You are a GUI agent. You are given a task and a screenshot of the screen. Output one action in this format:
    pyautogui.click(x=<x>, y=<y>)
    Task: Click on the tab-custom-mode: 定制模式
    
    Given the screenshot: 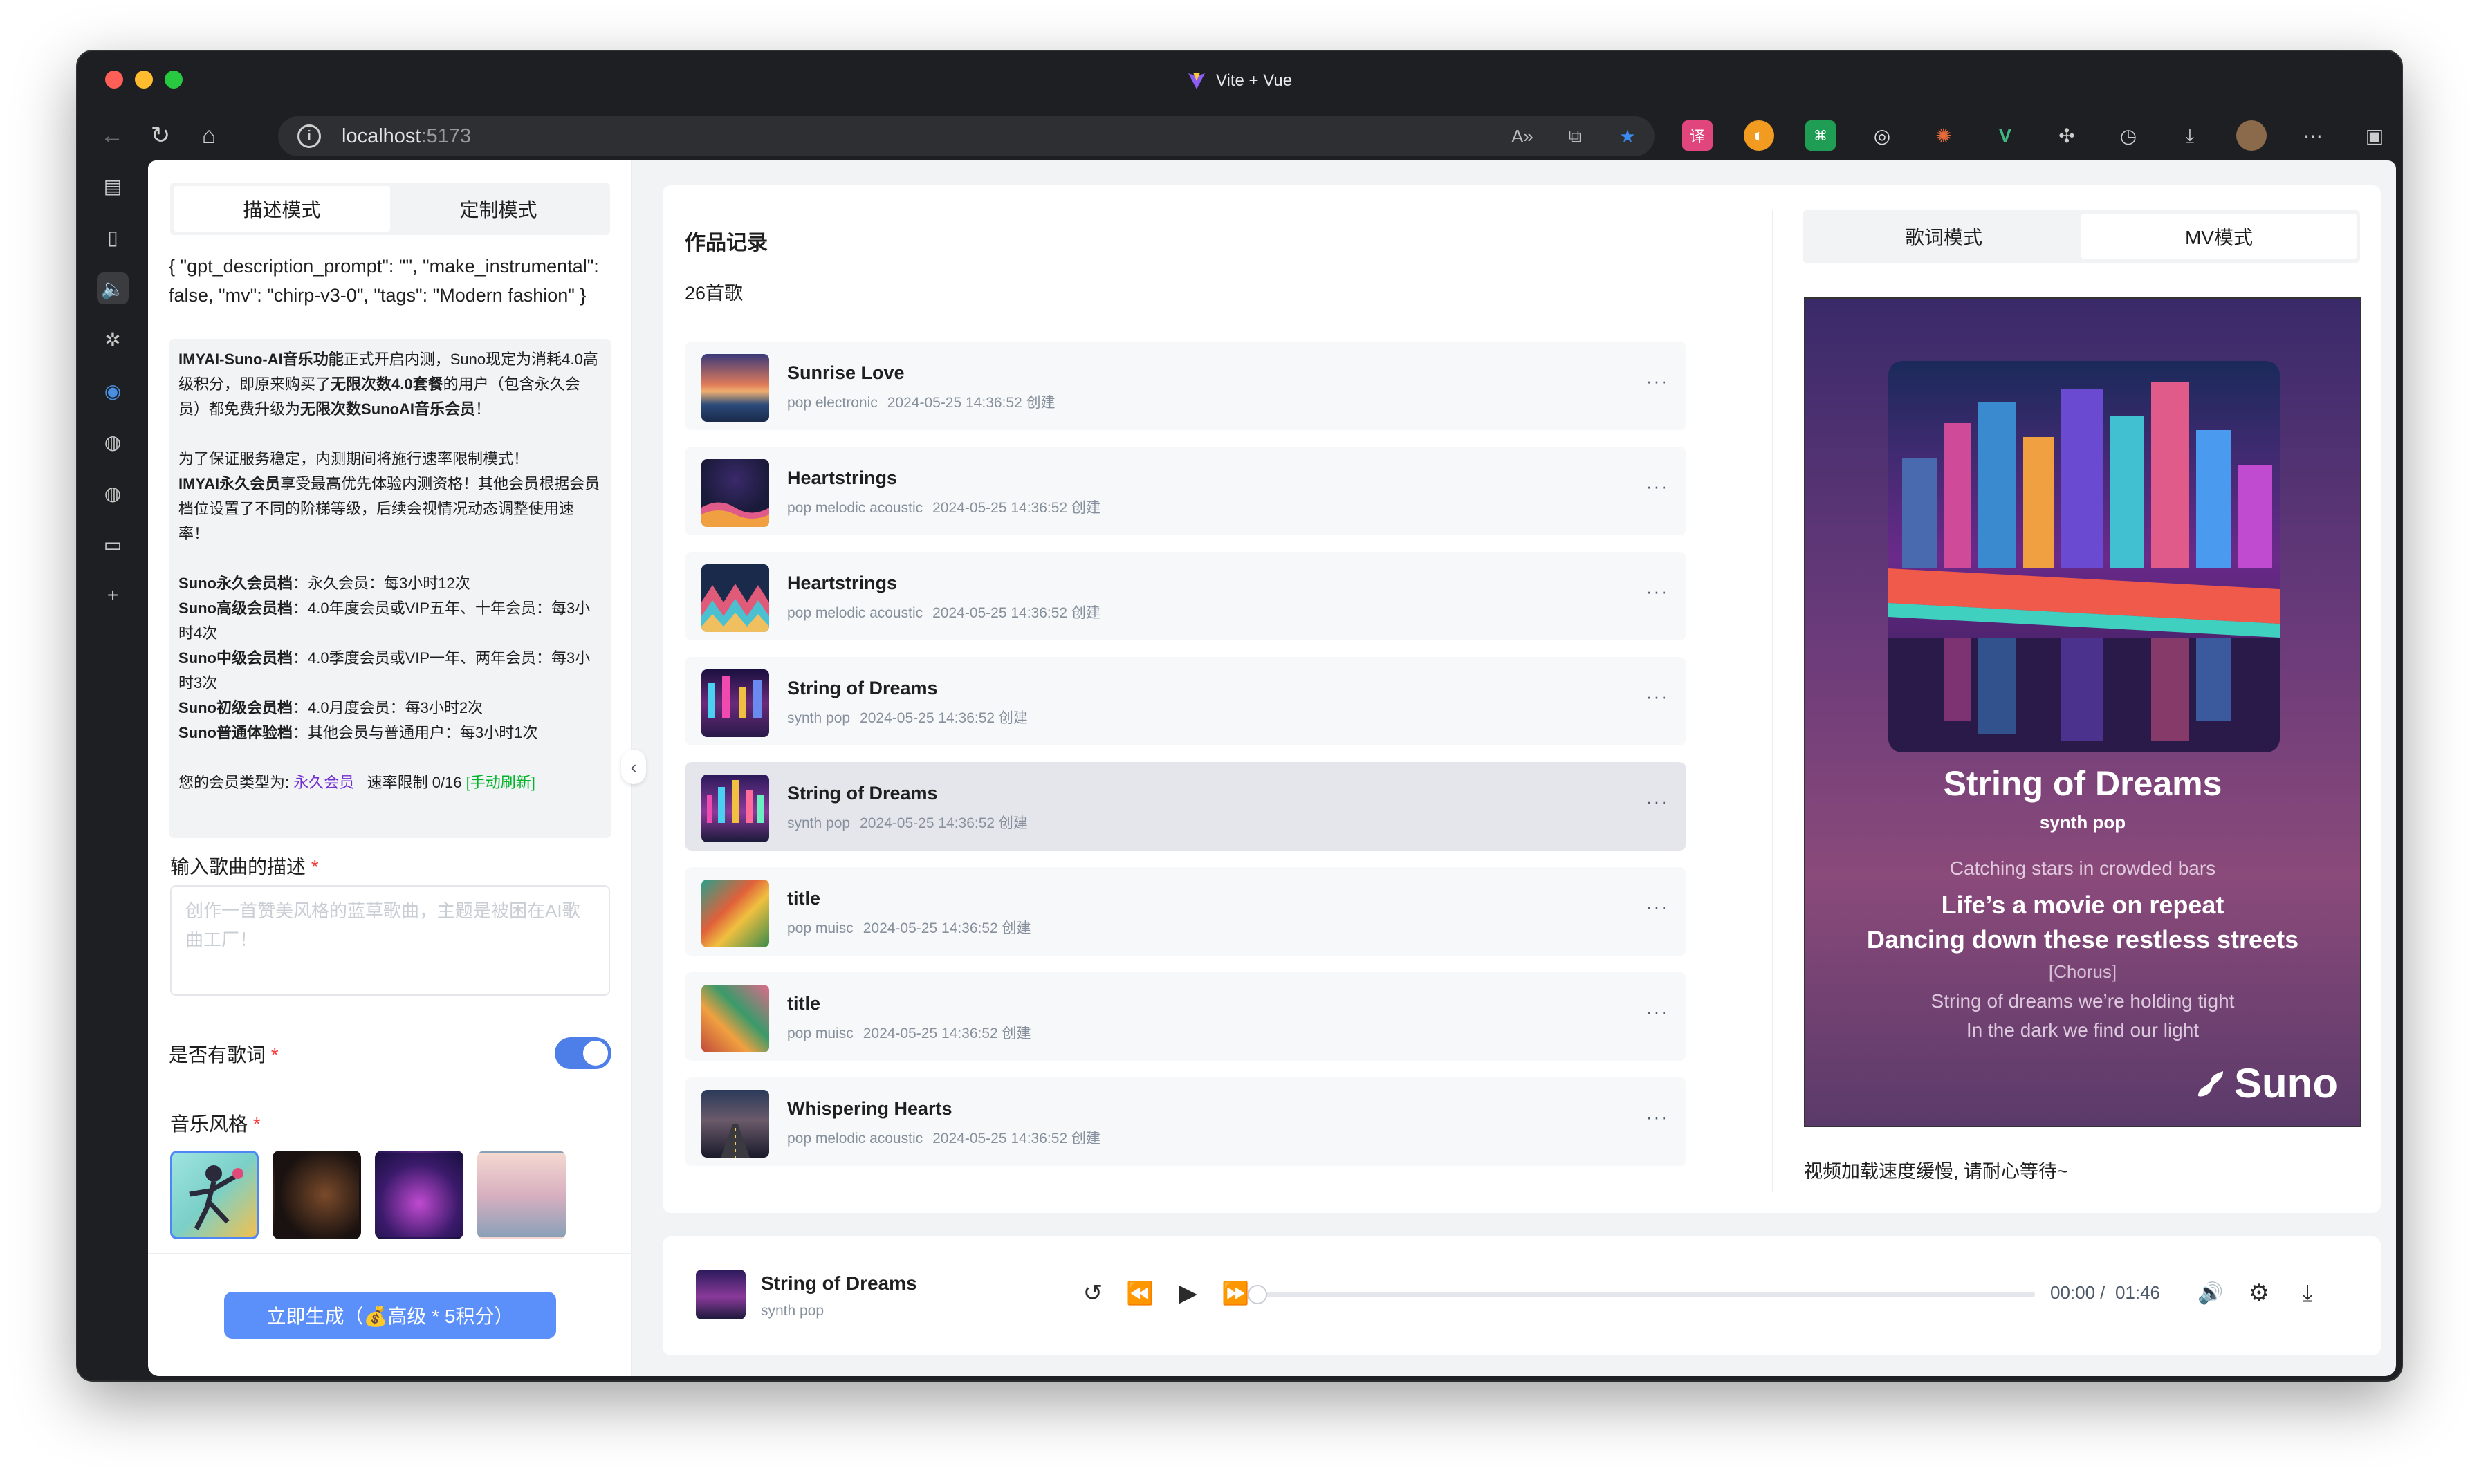 What is the action you would take?
    pyautogui.click(x=499, y=209)
    